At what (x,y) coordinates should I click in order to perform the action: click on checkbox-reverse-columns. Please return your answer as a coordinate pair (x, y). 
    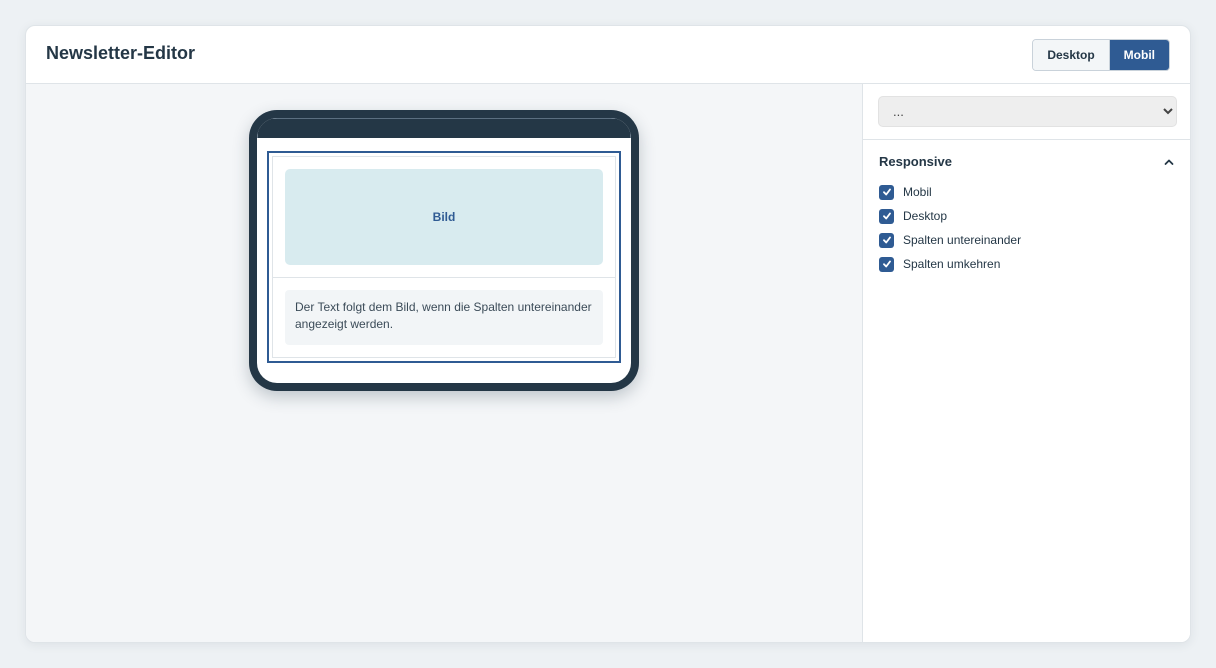
    Looking at the image, I should click on (886, 264).